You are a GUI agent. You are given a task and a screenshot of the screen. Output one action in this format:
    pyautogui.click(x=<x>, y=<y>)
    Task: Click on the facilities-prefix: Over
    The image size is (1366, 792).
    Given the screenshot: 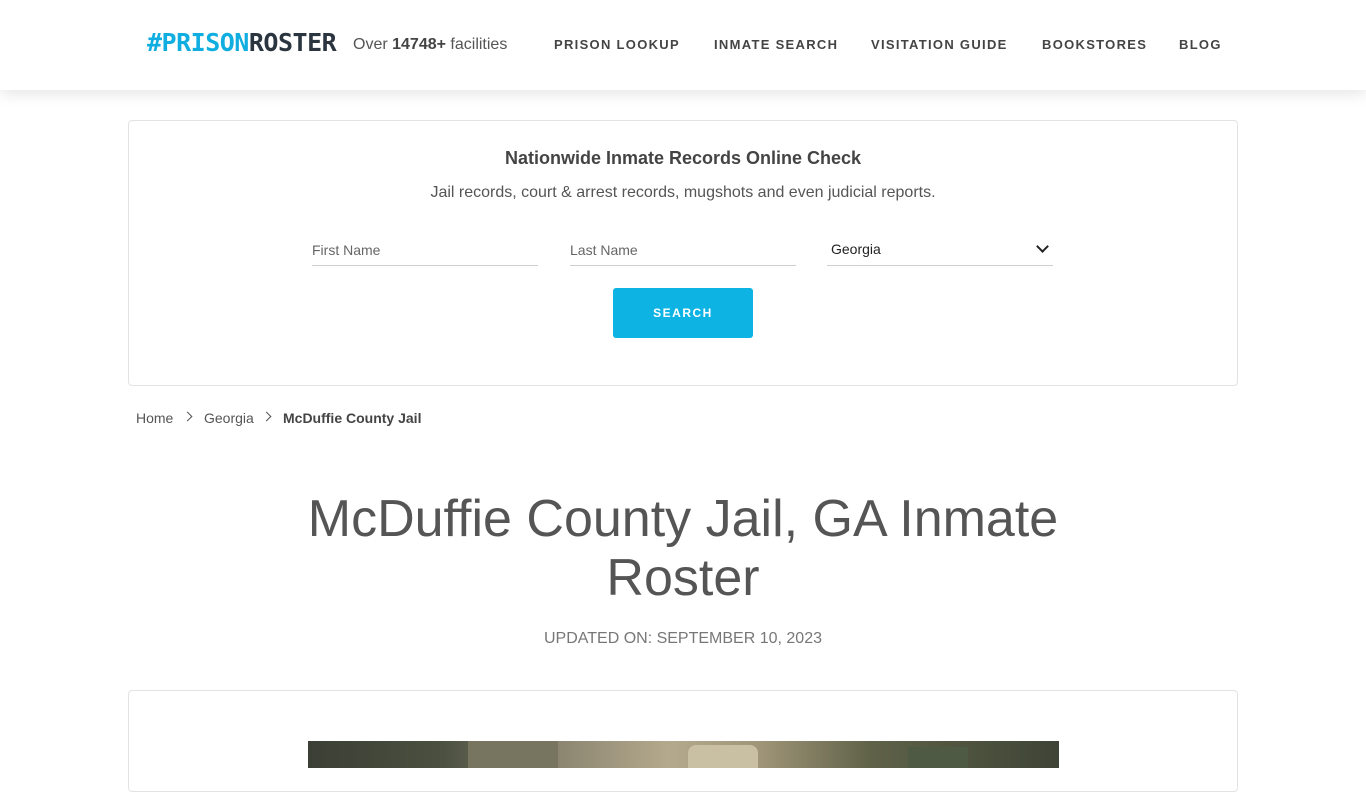 What is the action you would take?
    pyautogui.click(x=373, y=44)
    